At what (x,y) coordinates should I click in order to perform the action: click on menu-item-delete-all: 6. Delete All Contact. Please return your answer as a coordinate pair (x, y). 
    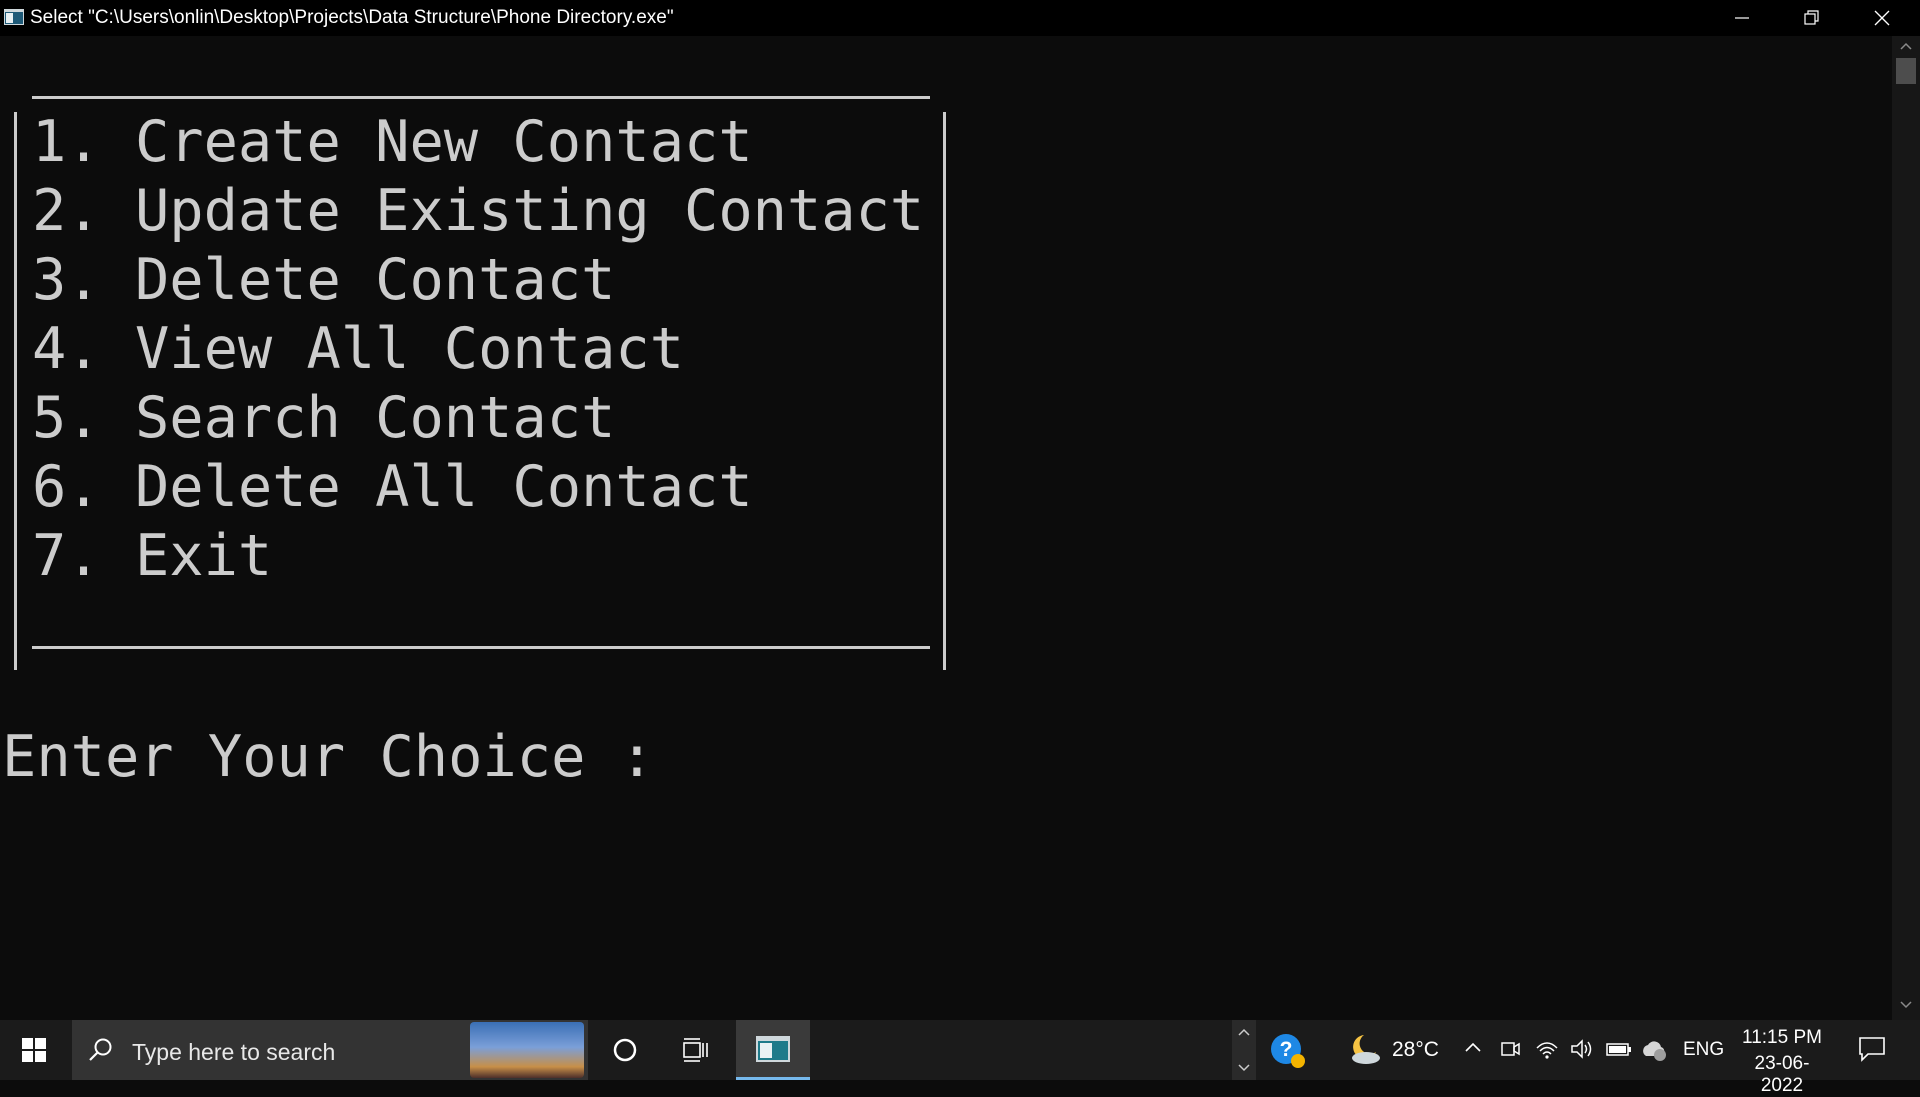
    Looking at the image, I should click on (392, 487).